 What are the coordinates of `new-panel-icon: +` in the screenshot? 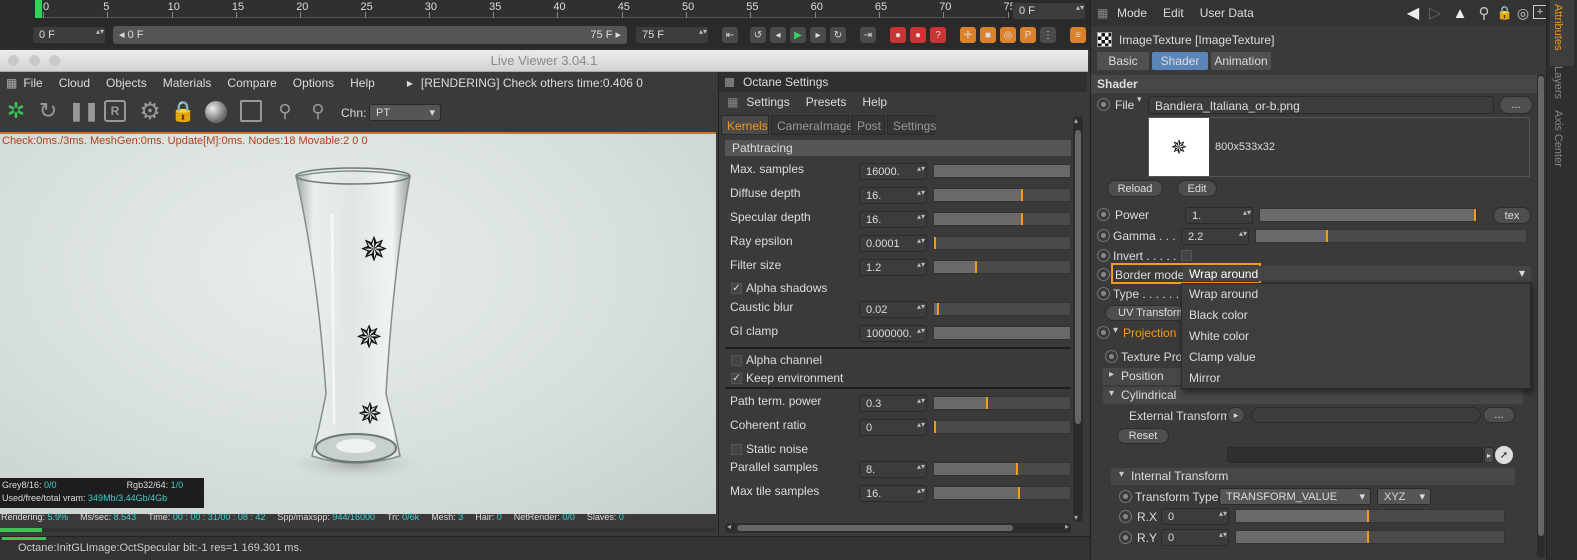 It's located at (1539, 12).